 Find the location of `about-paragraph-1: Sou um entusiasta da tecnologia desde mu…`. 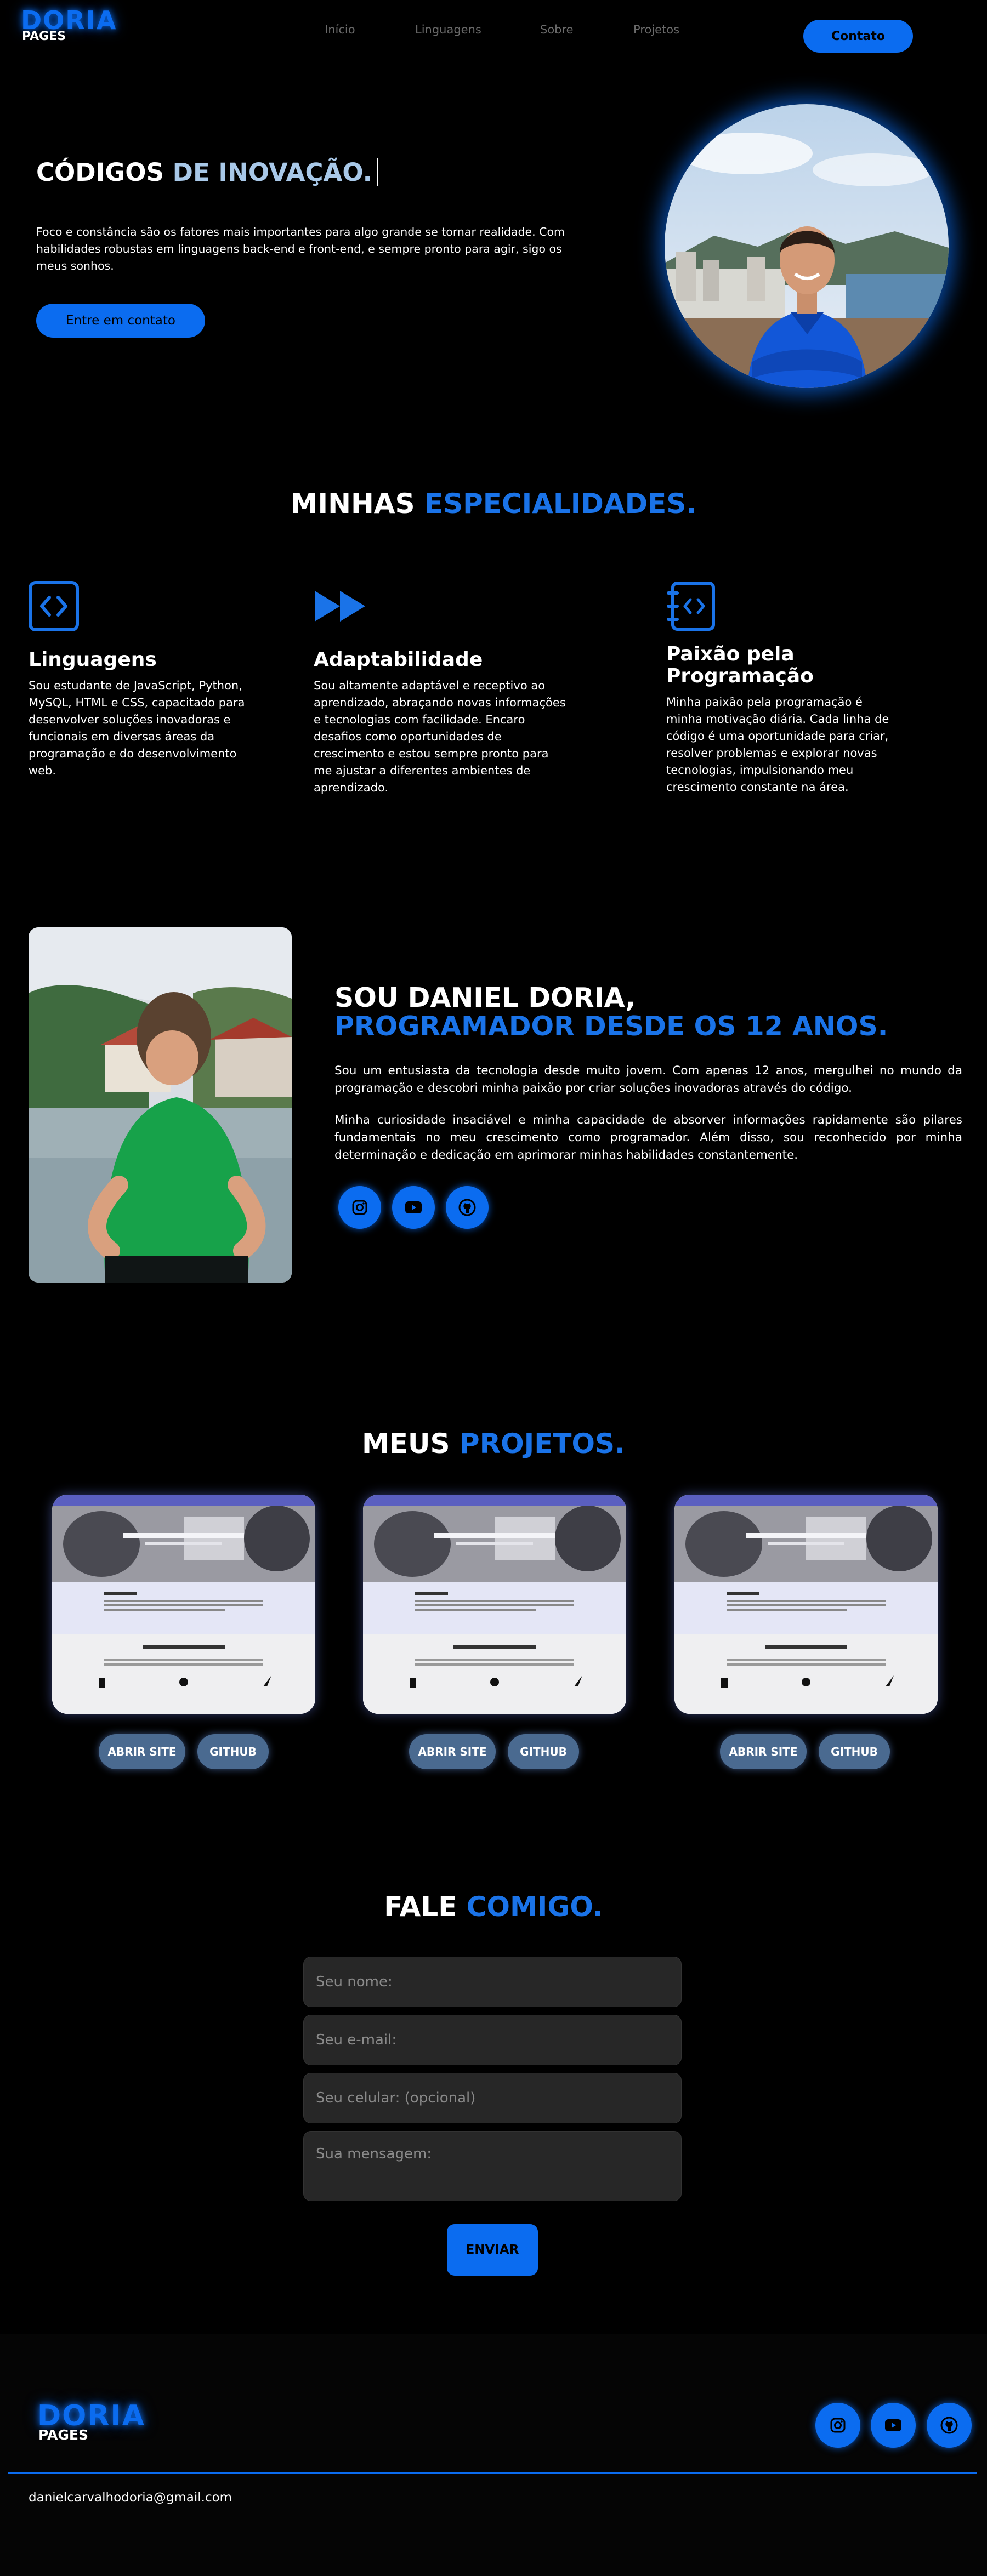

about-paragraph-1: Sou um entusiasta da tecnologia desde mu… is located at coordinates (648, 1079).